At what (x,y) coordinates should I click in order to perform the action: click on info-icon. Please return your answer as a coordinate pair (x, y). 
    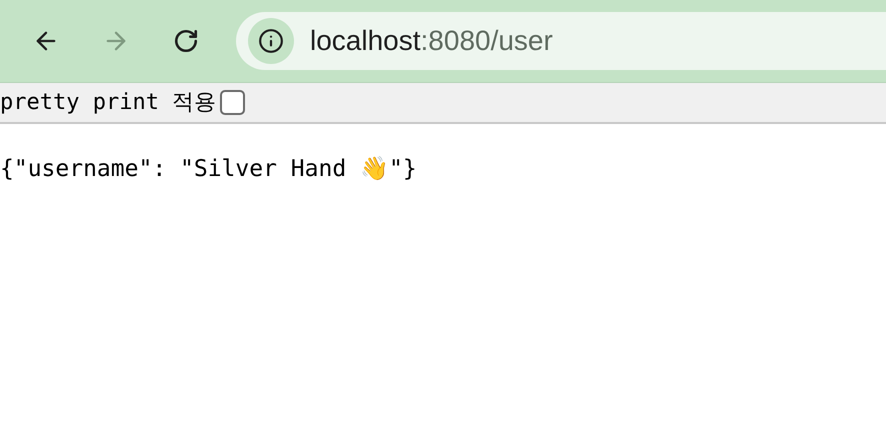
    Looking at the image, I should click on (271, 41).